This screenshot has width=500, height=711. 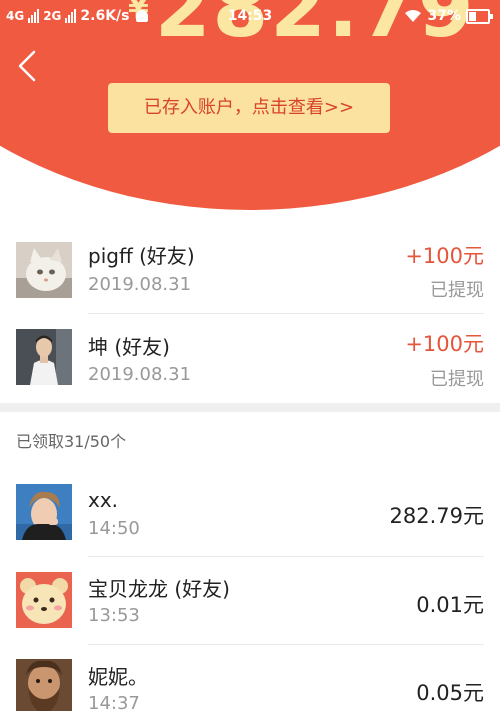 I want to click on section-separator, so click(x=250, y=407).